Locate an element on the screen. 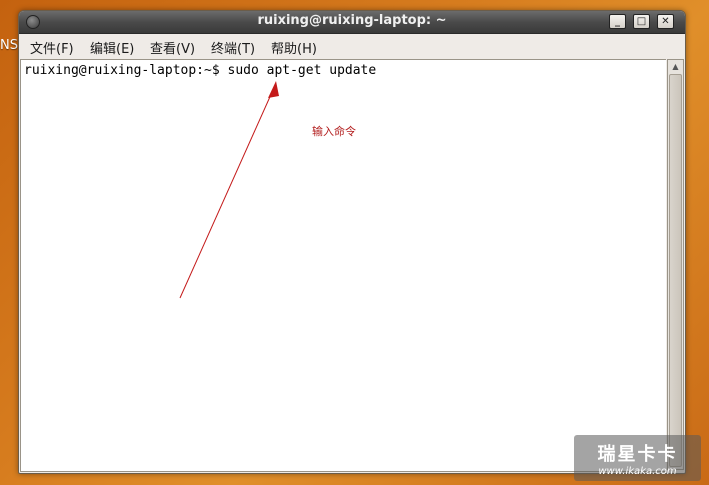  menu-bar: 文件(F) 编辑(E) 查看(V) 终端(T) 帮助(H) is located at coordinates (352, 46).